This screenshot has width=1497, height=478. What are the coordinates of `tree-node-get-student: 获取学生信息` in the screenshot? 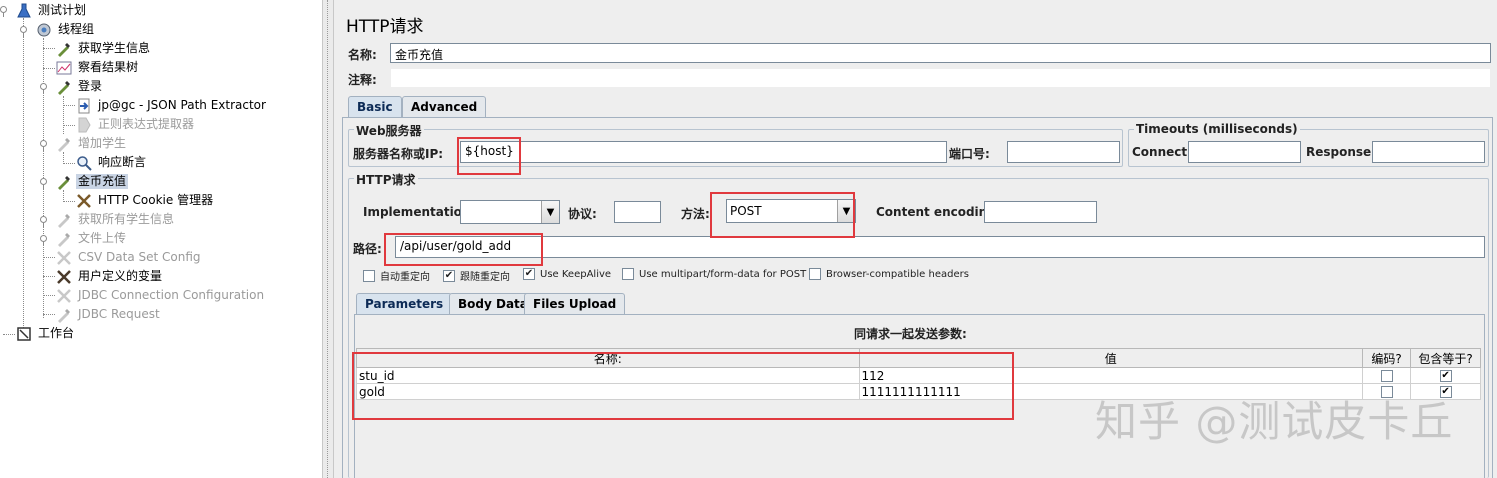 It's located at (104, 48).